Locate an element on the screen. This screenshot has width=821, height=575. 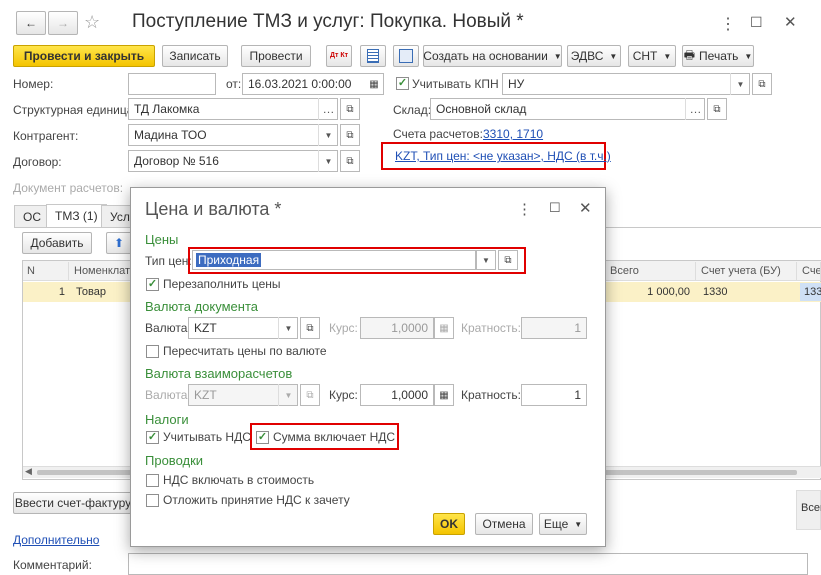
price-type-field: Приходная is located at coordinates (334, 260).